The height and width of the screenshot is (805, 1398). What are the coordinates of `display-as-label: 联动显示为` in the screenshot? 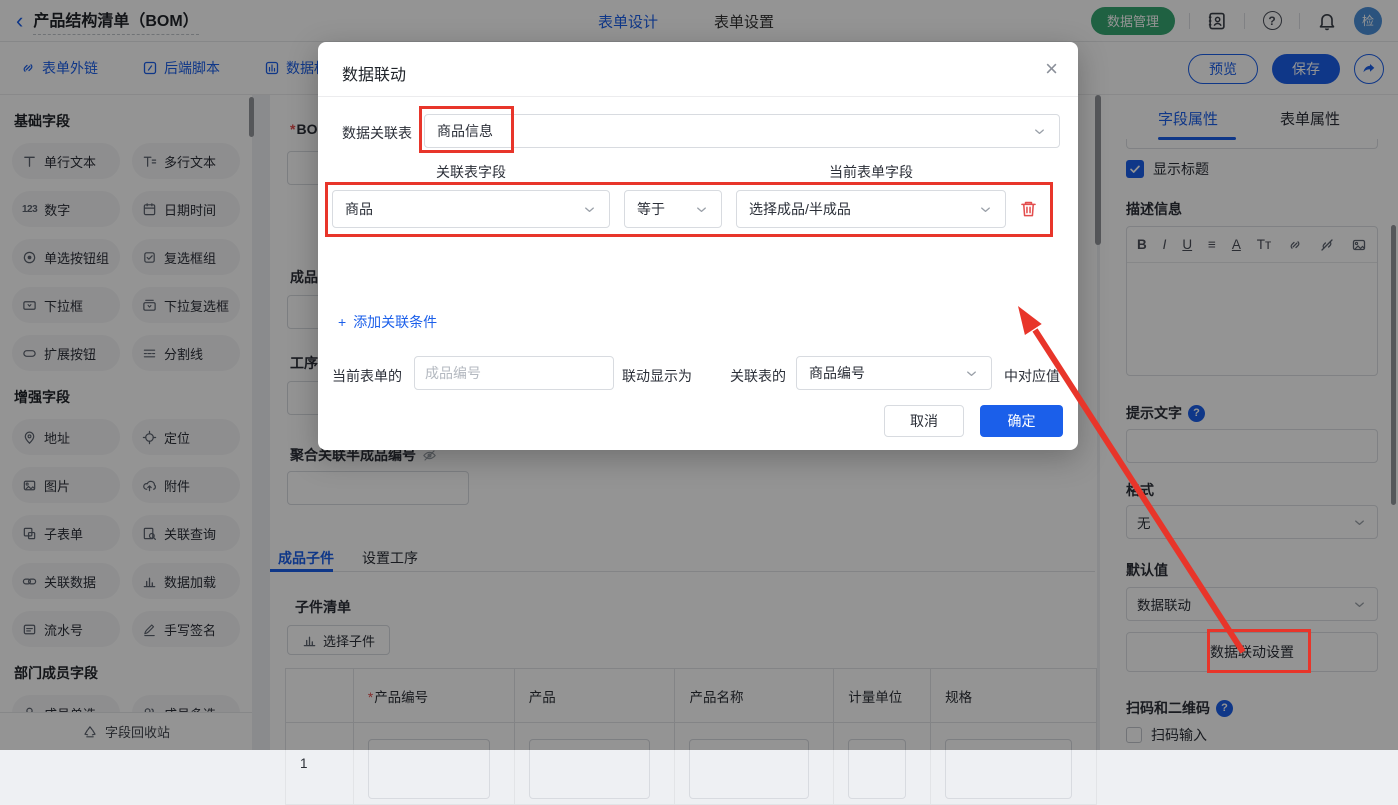 It's located at (657, 376).